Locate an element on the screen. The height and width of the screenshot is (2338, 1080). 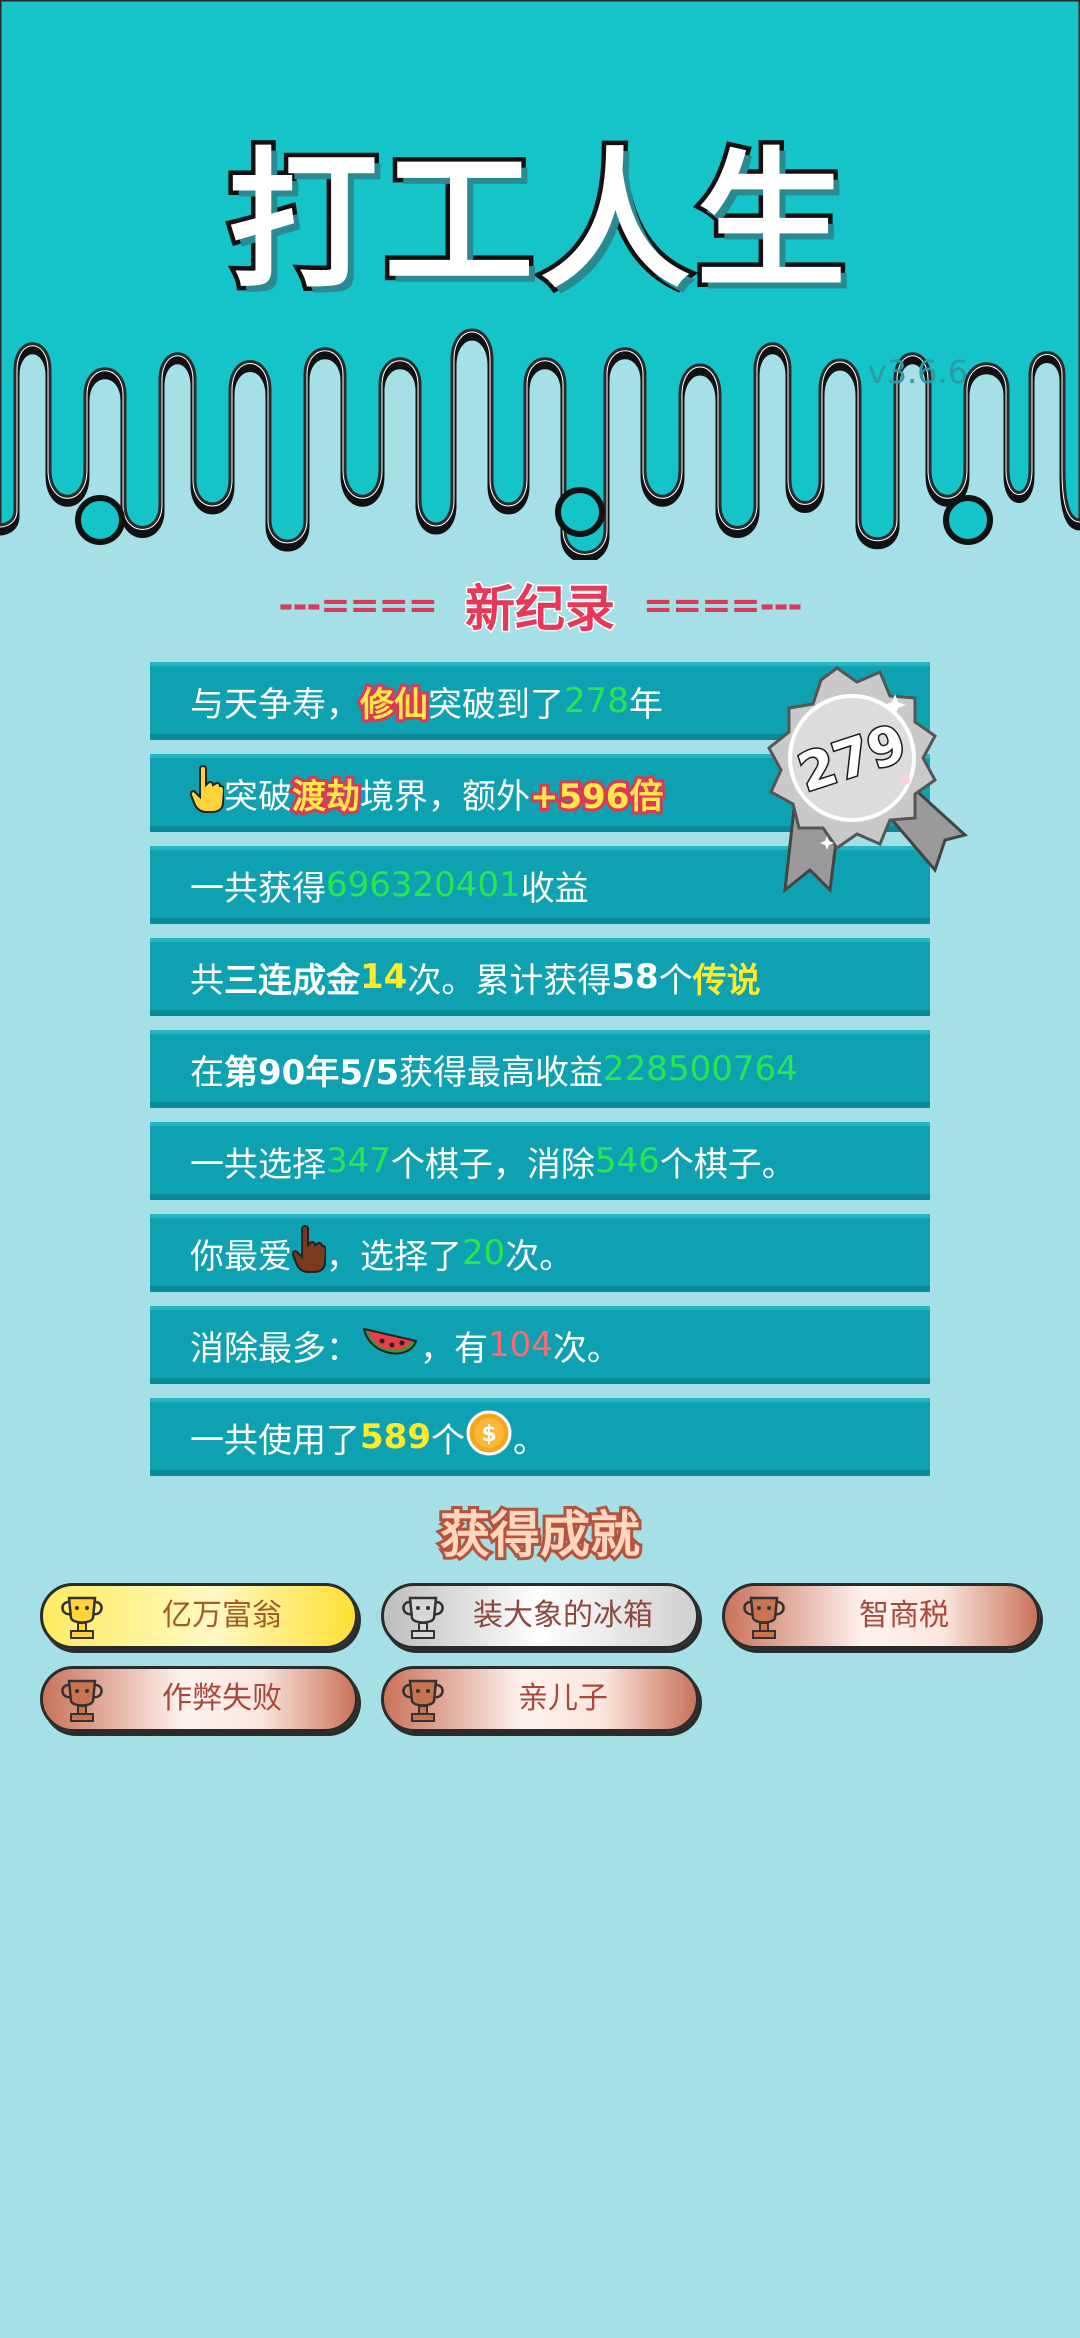
medal-icon: 279 is located at coordinates (868, 780).